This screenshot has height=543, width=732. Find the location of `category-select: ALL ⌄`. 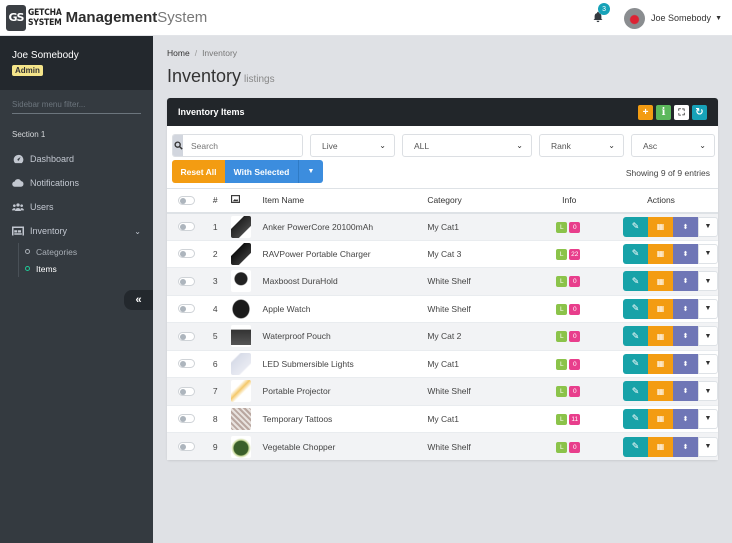

category-select: ALL ⌄ is located at coordinates (467, 145).